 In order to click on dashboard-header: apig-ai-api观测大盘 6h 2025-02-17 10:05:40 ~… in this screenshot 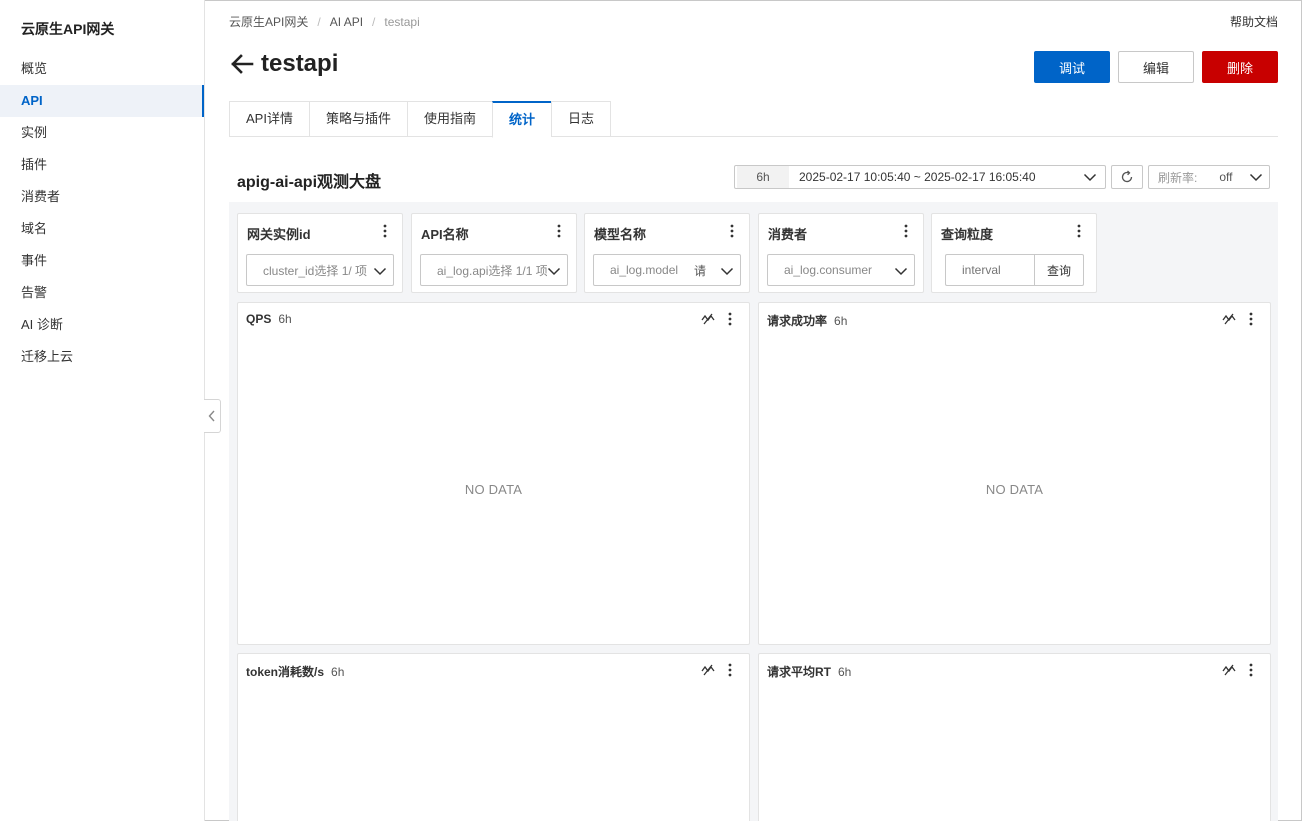, I will do `click(753, 177)`.